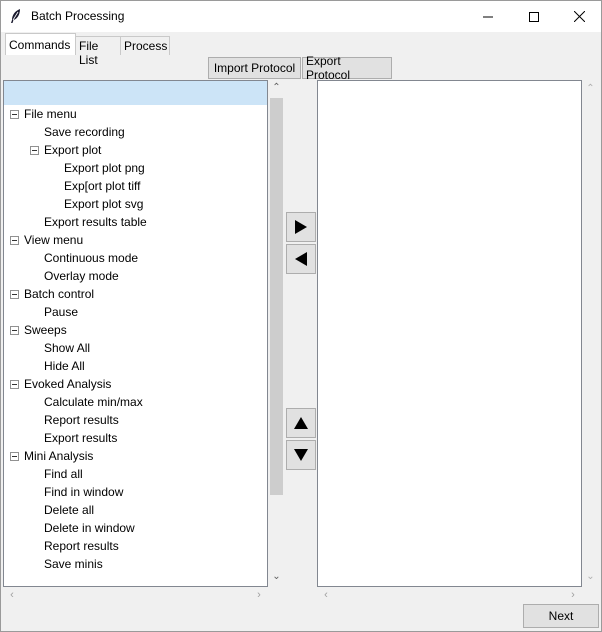 The image size is (602, 632). I want to click on tree-item-label: Find all, so click(63, 474).